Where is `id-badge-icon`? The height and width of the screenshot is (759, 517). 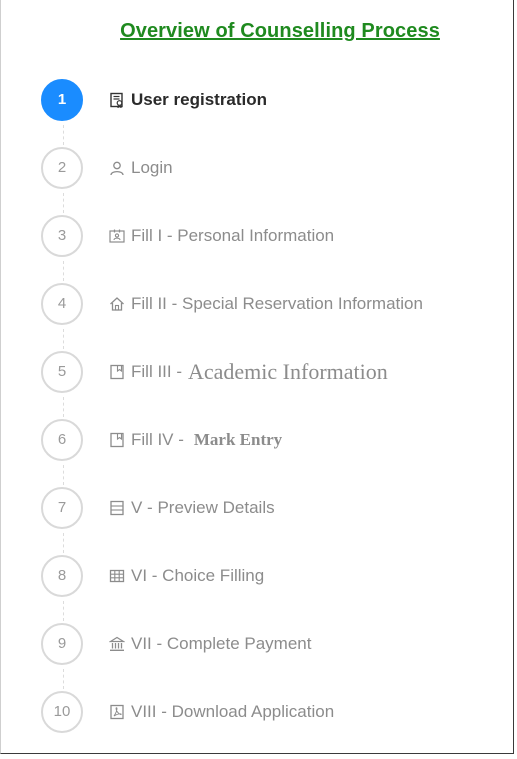 id-badge-icon is located at coordinates (117, 100).